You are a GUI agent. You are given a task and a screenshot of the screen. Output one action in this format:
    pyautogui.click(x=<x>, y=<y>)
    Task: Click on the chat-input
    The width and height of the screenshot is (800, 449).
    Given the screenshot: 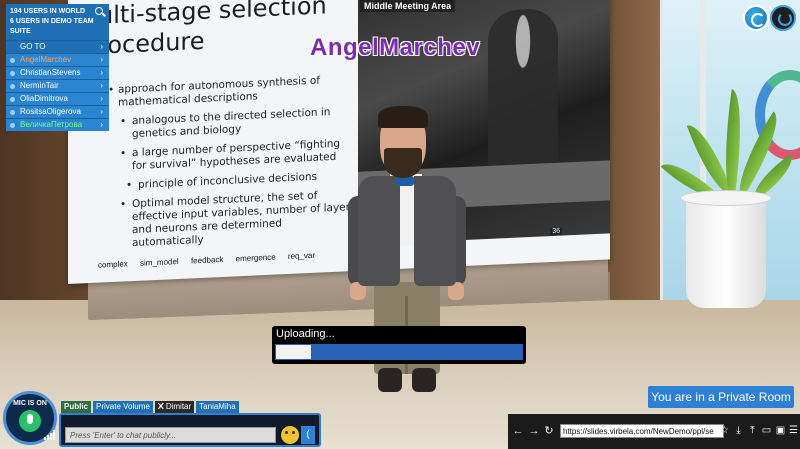 What is the action you would take?
    pyautogui.click(x=170, y=435)
    